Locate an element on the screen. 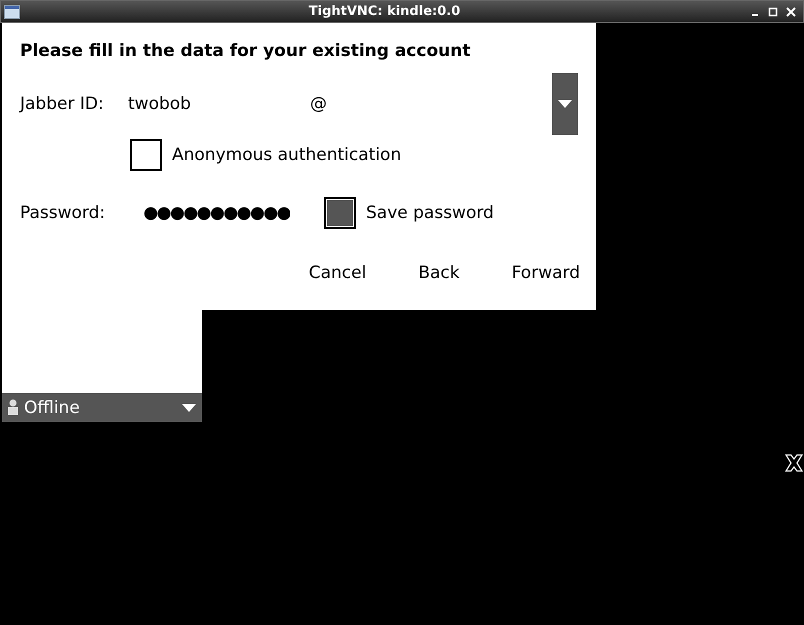 The image size is (804, 625). jabber-id-label: Jabber ID: is located at coordinates (62, 104).